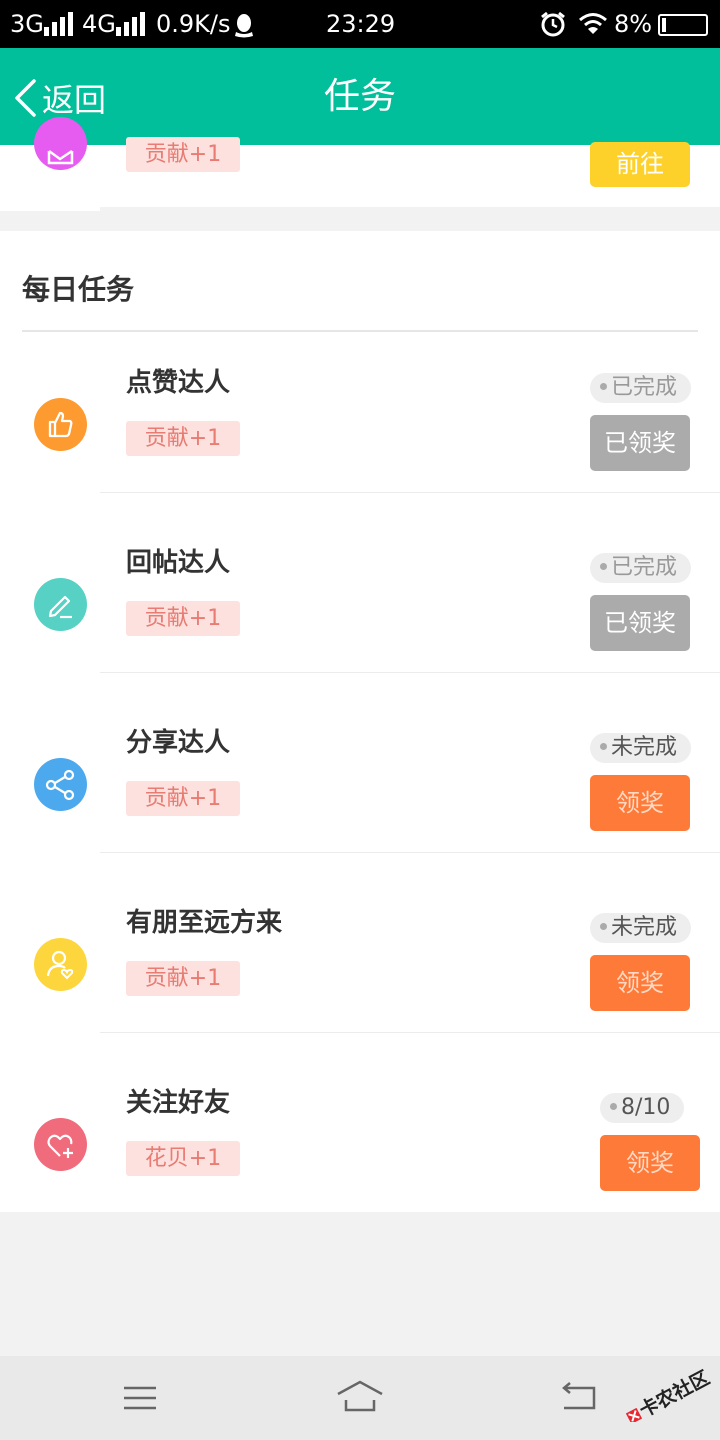 This screenshot has height=1440, width=720. I want to click on status-bar: 3G 4G 0.9K/s 23:29 8%, so click(360, 24).